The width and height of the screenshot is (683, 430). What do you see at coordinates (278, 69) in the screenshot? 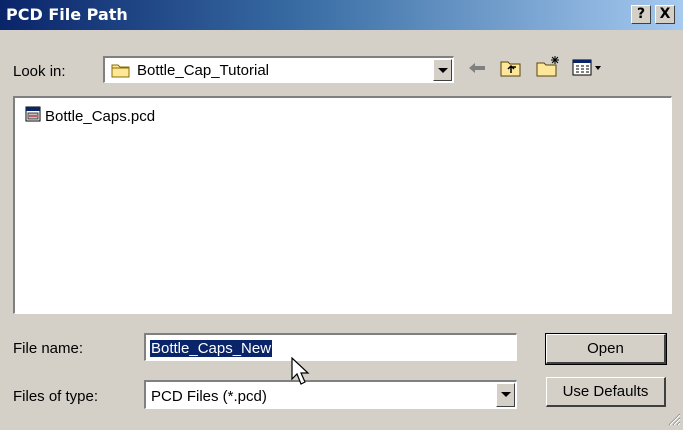
I see `look-in-dropdown: Bottle_Cap_Tutorial` at bounding box center [278, 69].